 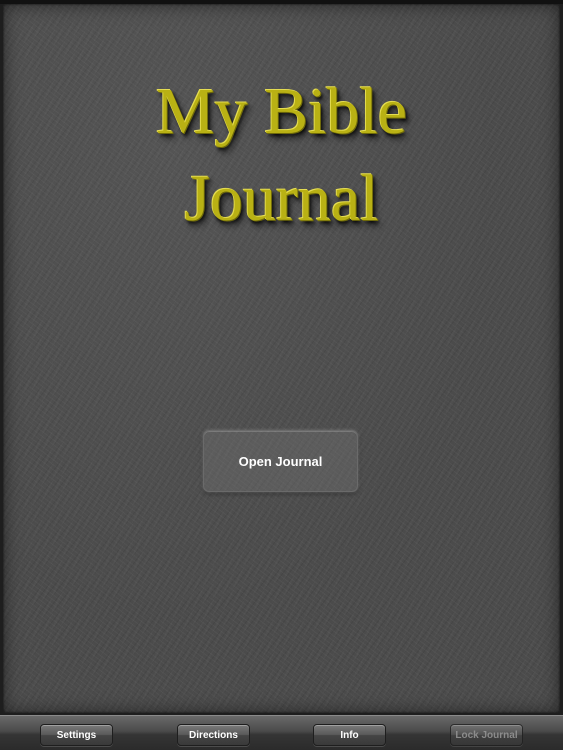 I want to click on title-line-2: Journal, so click(x=281, y=198).